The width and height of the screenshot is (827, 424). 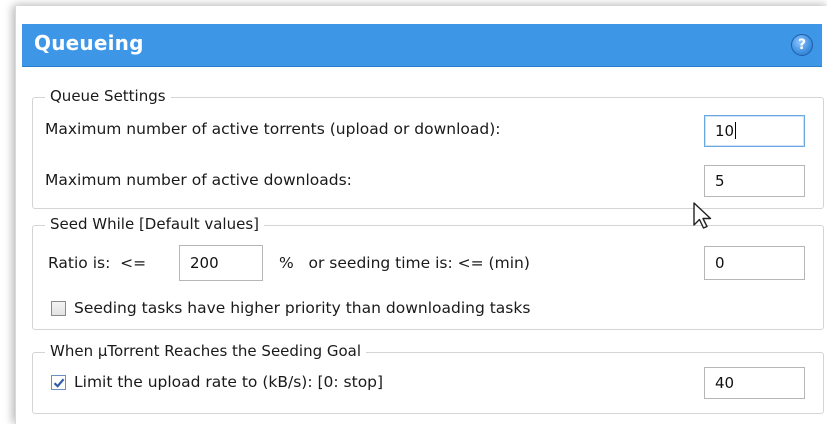 I want to click on question-mark-icon: ?, so click(x=802, y=45).